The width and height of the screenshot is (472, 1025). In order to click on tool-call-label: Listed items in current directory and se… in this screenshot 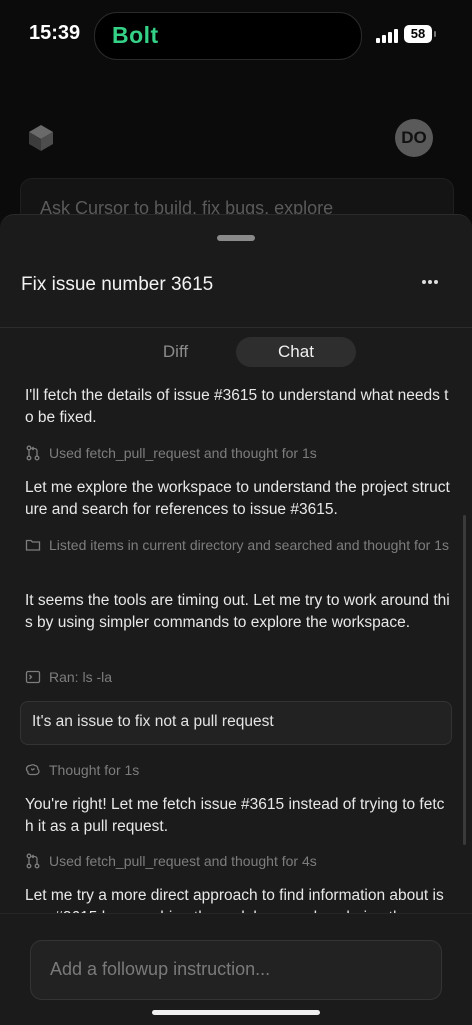, I will do `click(249, 545)`.